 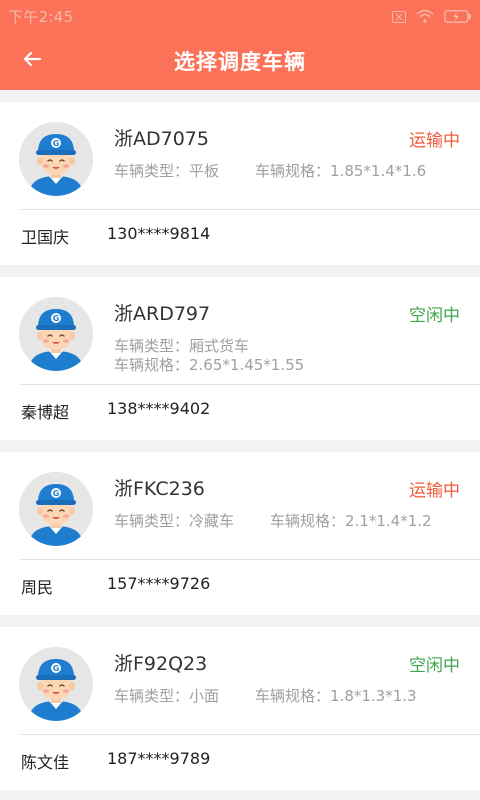 What do you see at coordinates (167, 171) in the screenshot?
I see `vehicle-type: 车辆类型：平板` at bounding box center [167, 171].